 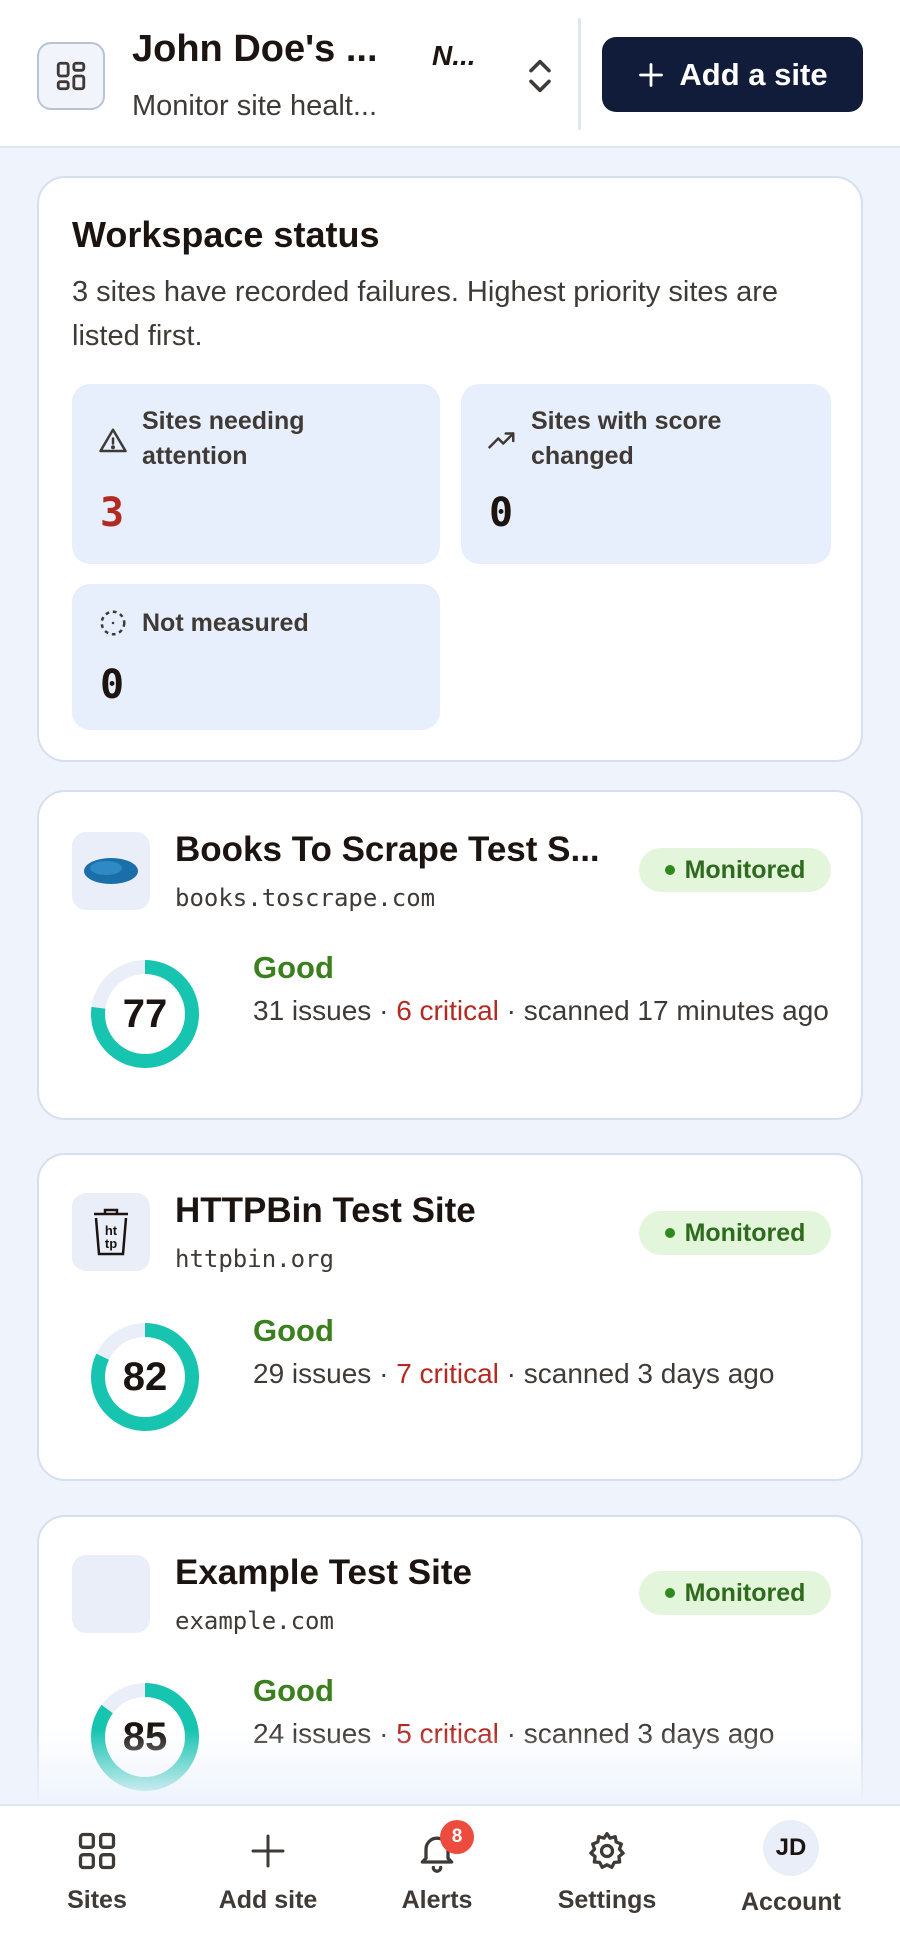 What do you see at coordinates (400, 1211) in the screenshot?
I see `site-name: HTTPBin Test Site` at bounding box center [400, 1211].